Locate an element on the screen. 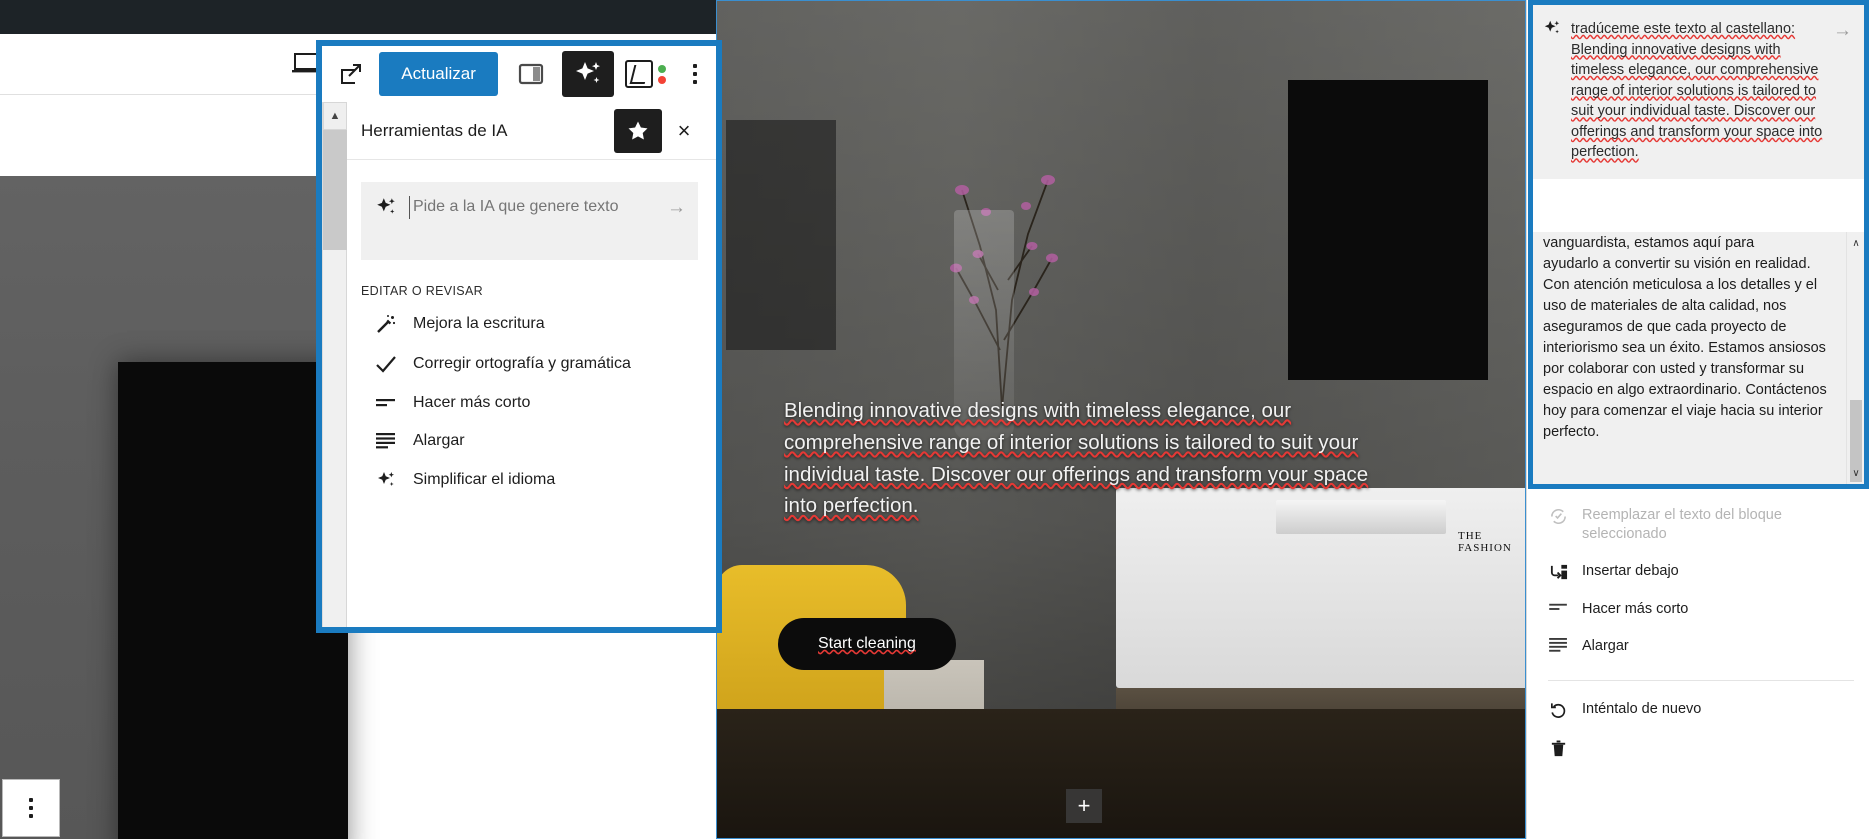 The width and height of the screenshot is (1876, 839). ai-tools-header: Herramientas de IA × is located at coordinates (519, 131).